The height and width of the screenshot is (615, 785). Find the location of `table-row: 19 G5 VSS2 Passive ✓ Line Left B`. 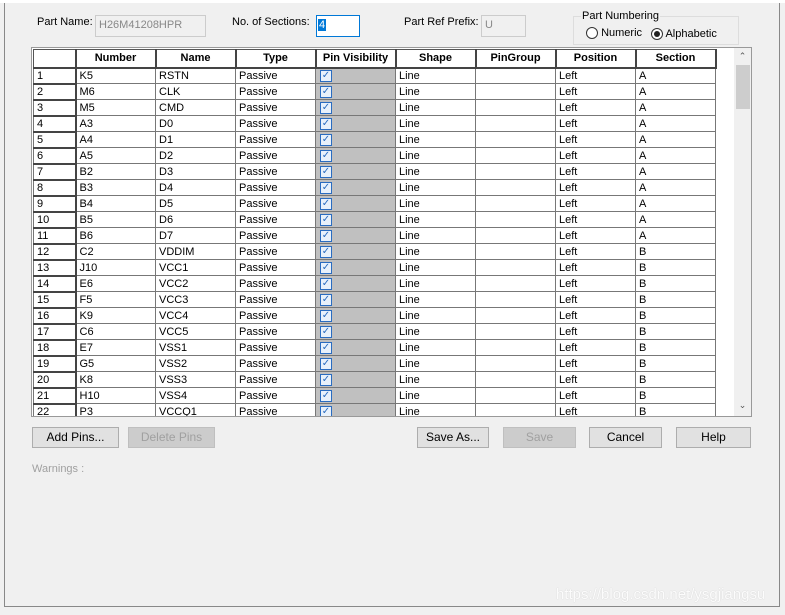

table-row: 19 G5 VSS2 Passive ✓ Line Left B is located at coordinates (374, 364).